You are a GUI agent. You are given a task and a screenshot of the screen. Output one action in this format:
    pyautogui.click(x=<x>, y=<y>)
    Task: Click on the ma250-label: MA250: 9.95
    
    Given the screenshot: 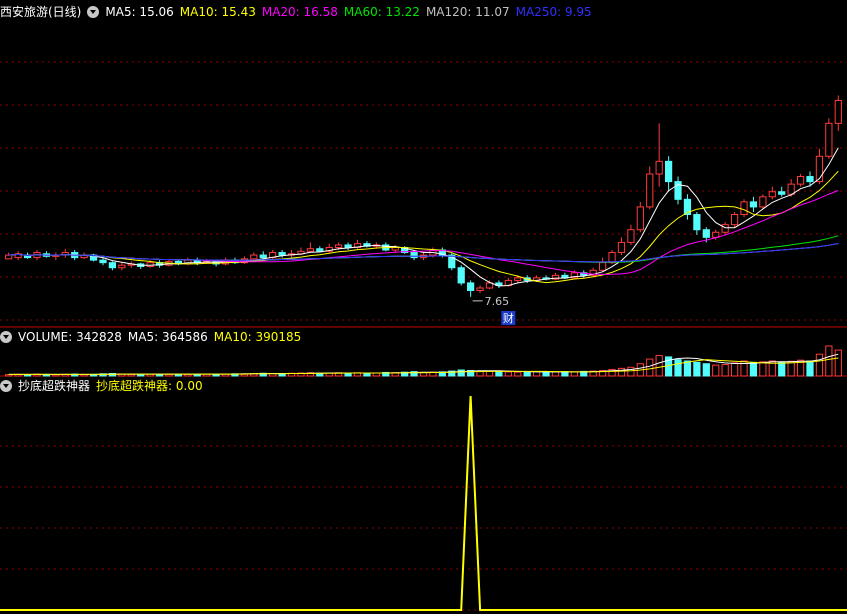 What is the action you would take?
    pyautogui.click(x=553, y=12)
    